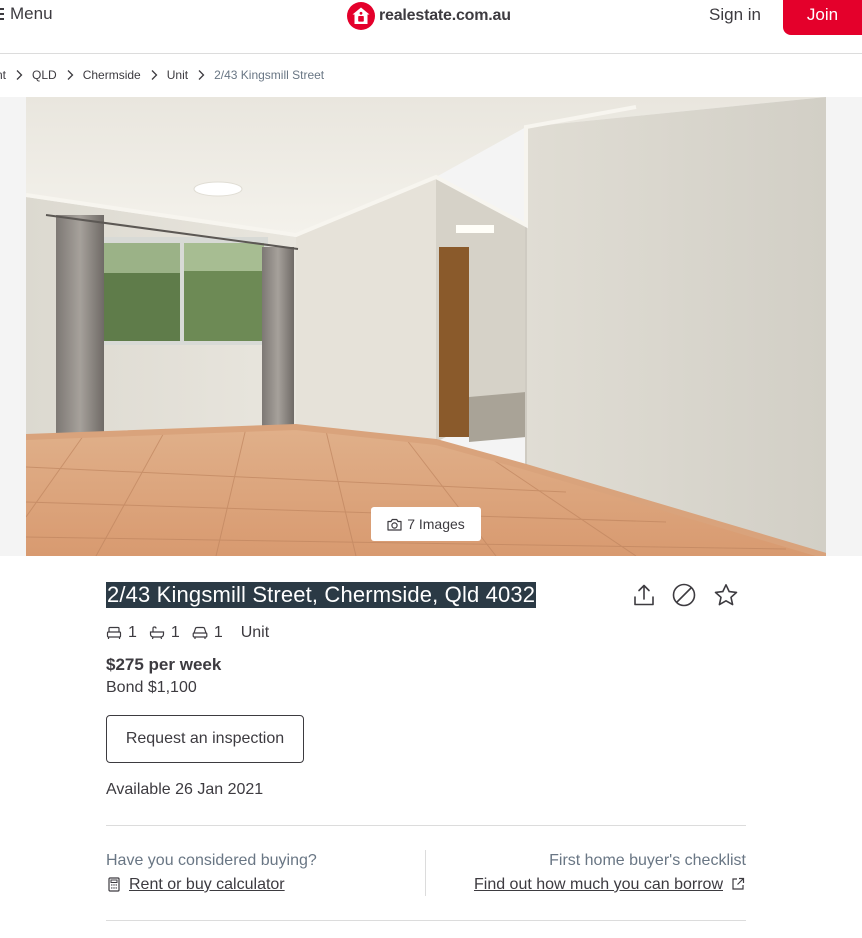 The image size is (862, 938). Describe the element at coordinates (445, 15) in the screenshot. I see `logo-wordmark: realestate.com.au` at that location.